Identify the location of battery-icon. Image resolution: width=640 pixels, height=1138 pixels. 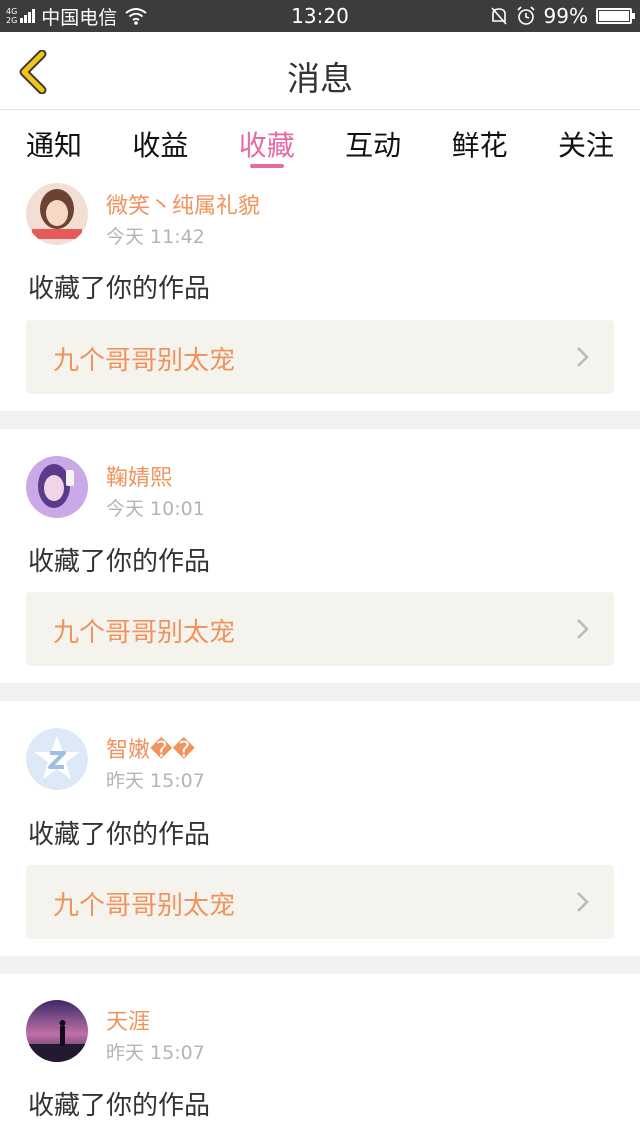
(615, 16).